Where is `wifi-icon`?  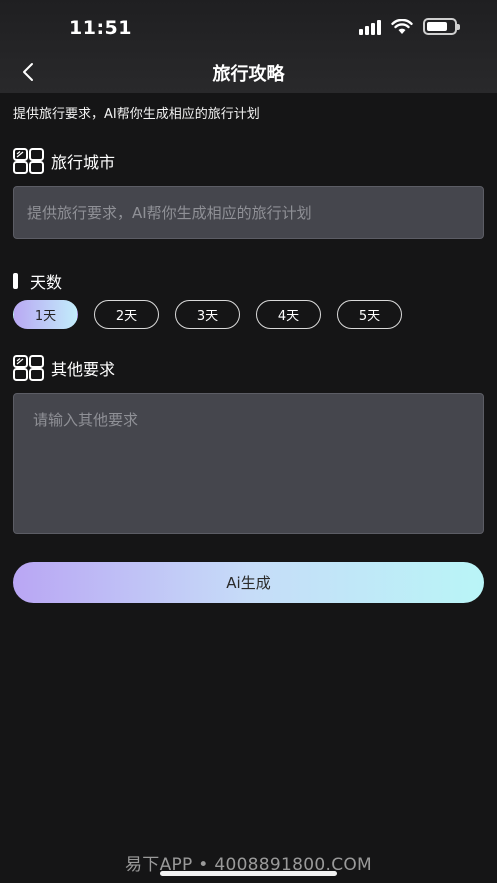
wifi-icon is located at coordinates (402, 26).